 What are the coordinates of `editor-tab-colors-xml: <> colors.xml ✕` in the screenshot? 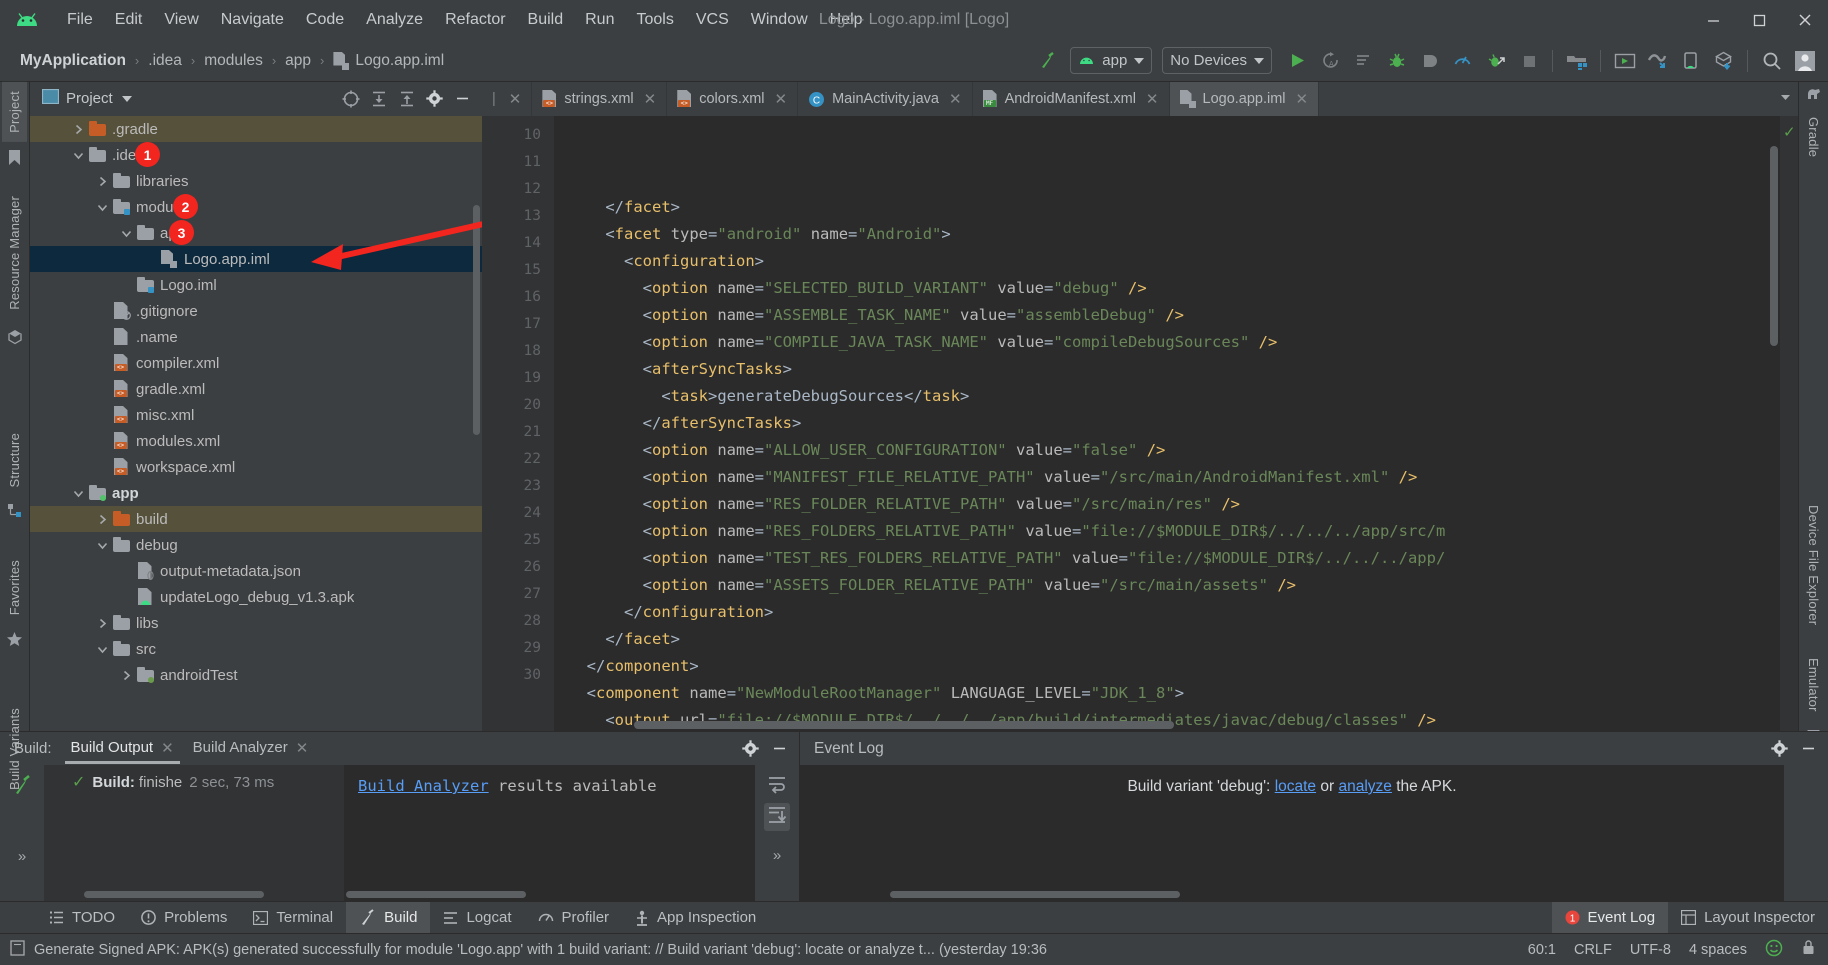 It's located at (733, 99).